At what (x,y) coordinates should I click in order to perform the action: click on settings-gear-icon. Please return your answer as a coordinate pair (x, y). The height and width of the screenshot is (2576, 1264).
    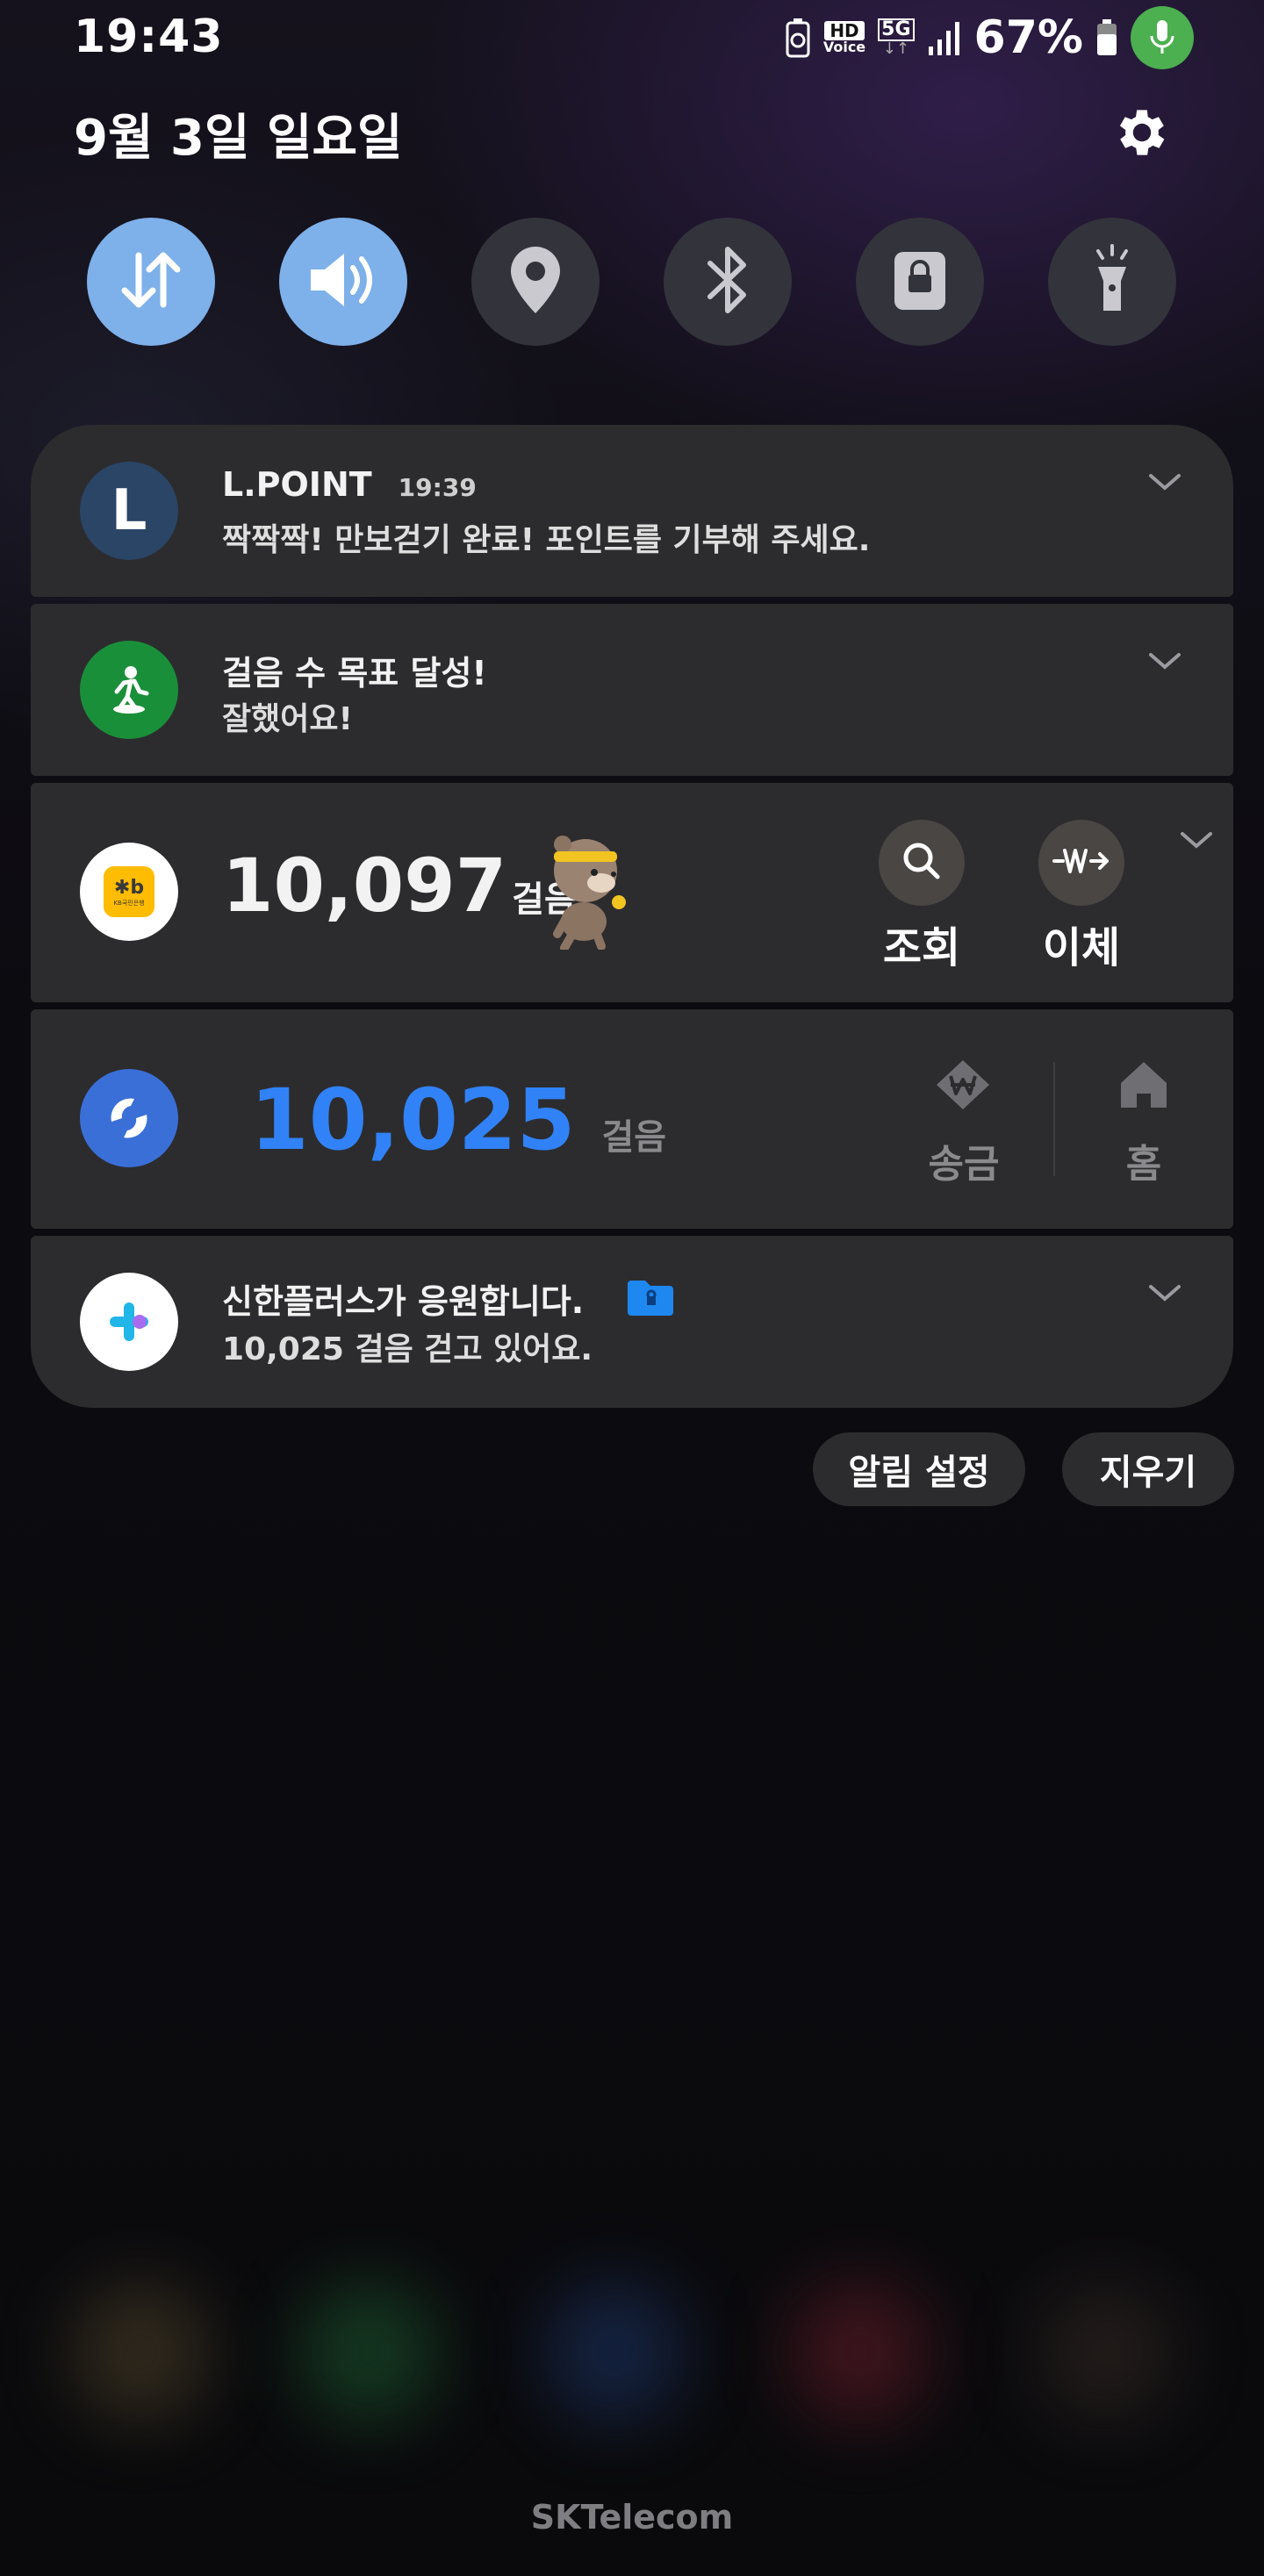
    Looking at the image, I should click on (1142, 132).